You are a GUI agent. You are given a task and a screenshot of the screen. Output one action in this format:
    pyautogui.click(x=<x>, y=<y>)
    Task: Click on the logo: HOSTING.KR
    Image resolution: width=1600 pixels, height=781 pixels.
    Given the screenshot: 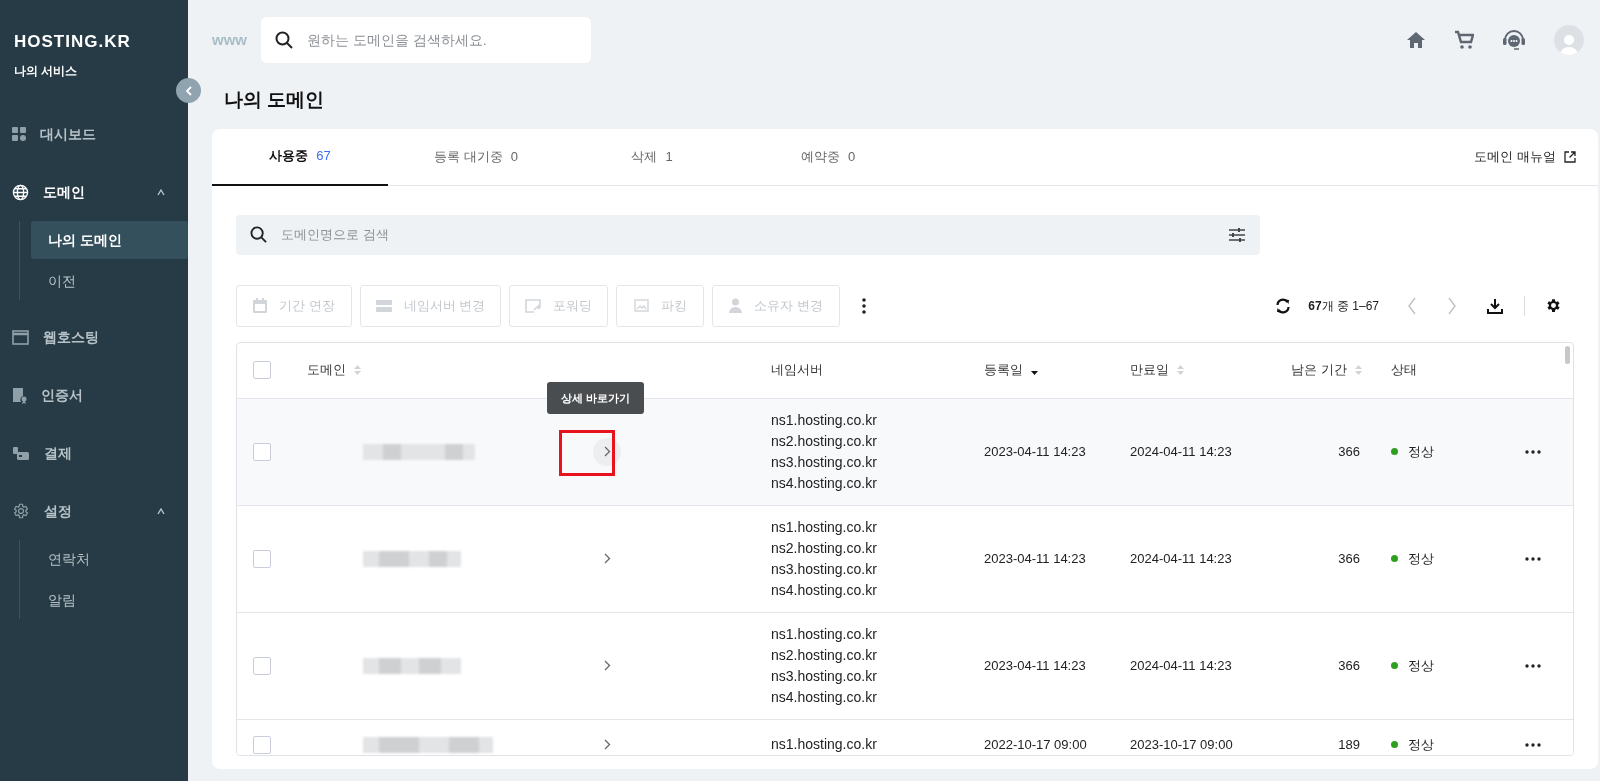 What is the action you would take?
    pyautogui.click(x=72, y=42)
    